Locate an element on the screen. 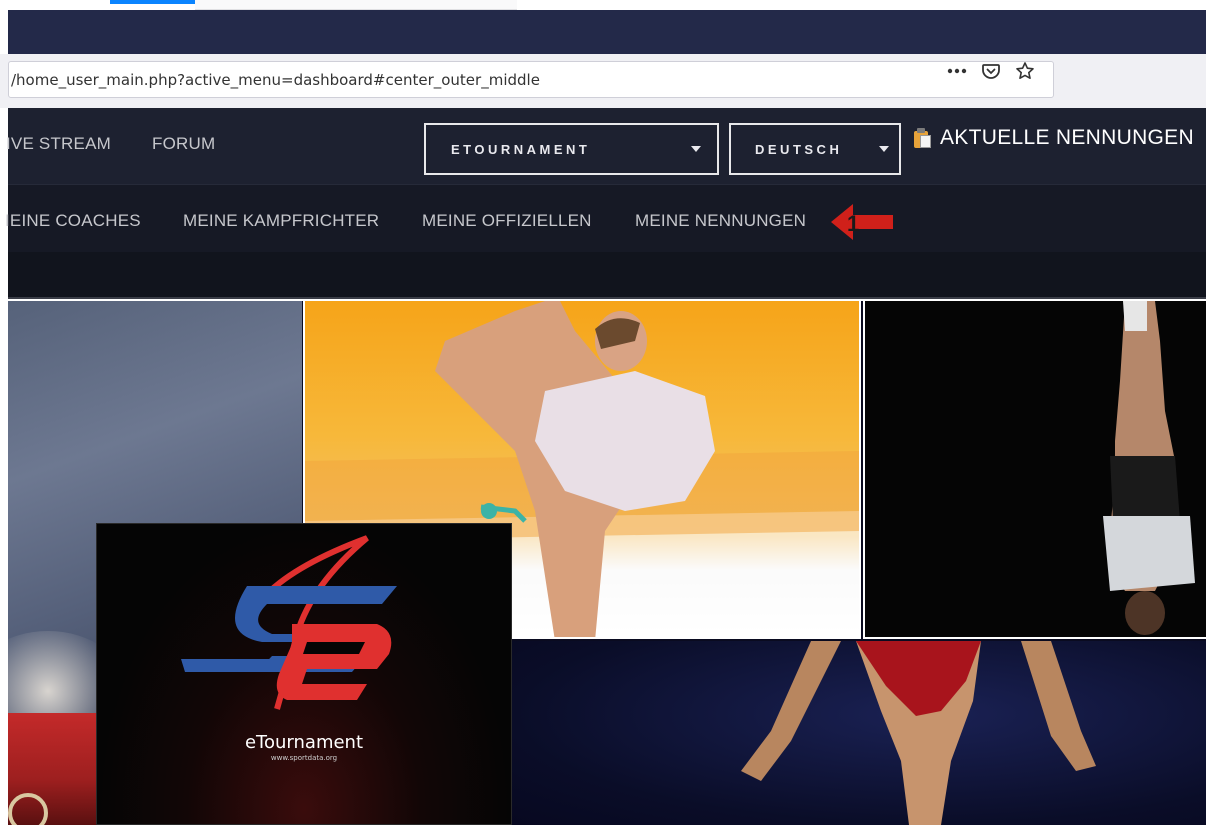 The height and width of the screenshot is (825, 1206). hero-image-bottom-left is located at coordinates (53, 769).